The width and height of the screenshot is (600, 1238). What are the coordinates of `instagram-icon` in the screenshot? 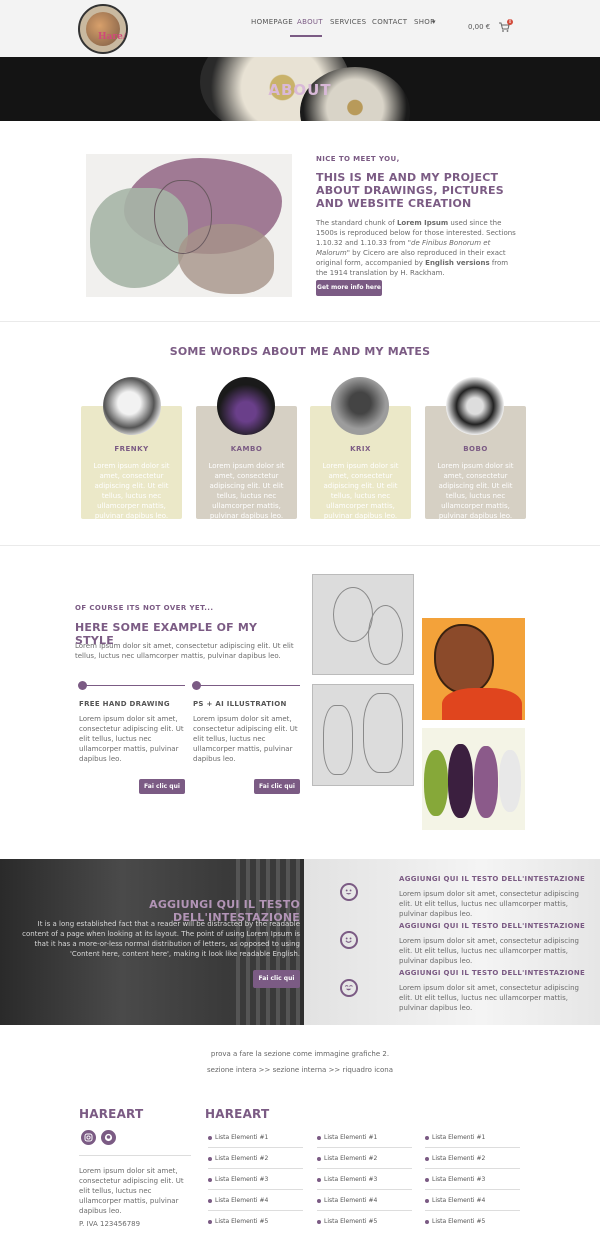 It's located at (88, 1137).